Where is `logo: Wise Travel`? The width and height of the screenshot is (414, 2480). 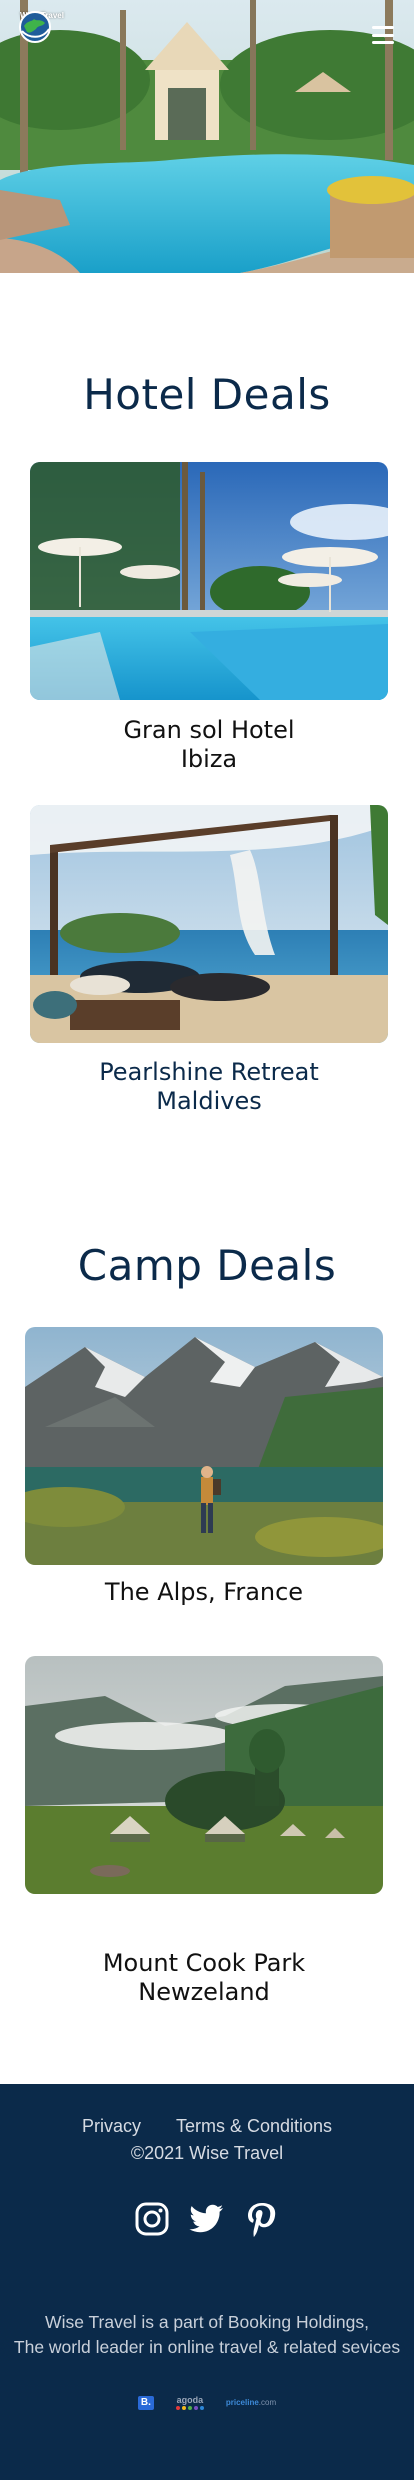 logo: Wise Travel is located at coordinates (42, 34).